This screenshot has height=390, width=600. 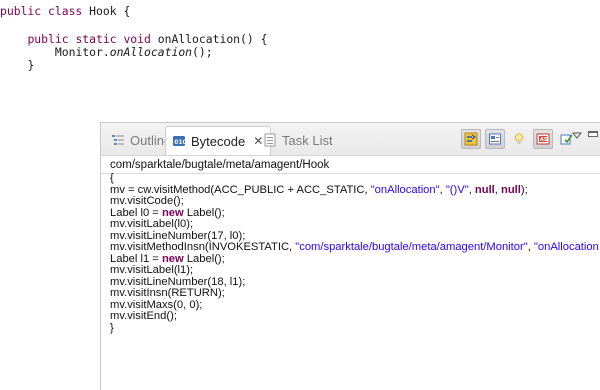 I want to click on svg-text: 010, so click(x=180, y=142).